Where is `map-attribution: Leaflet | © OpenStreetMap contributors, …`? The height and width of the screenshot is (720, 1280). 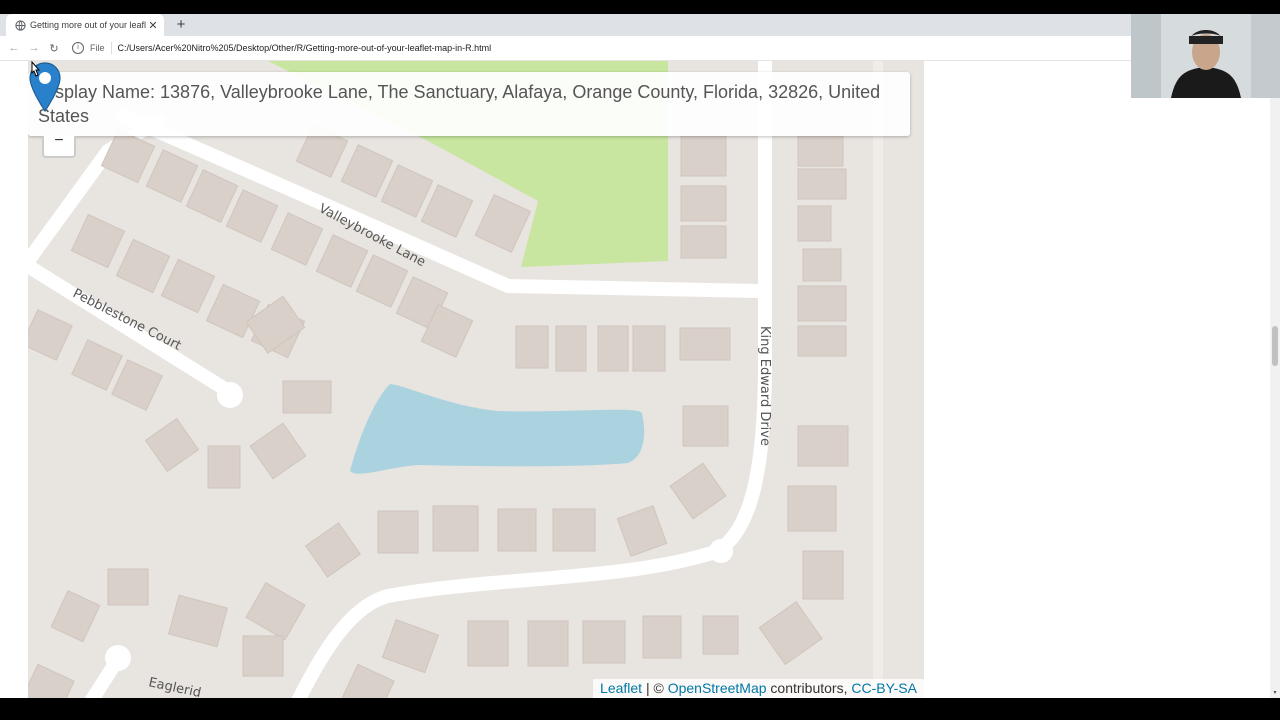
map-attribution: Leaflet | © OpenStreetMap contributors, … is located at coordinates (758, 688).